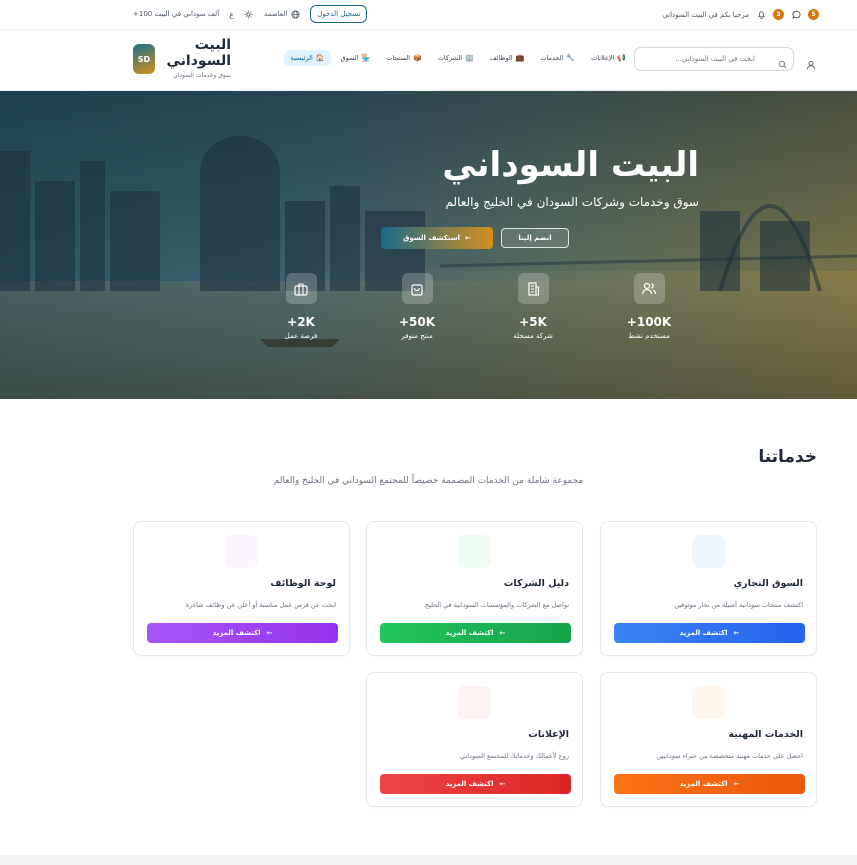 This screenshot has height=865, width=857. I want to click on megaphone-icon: 📢, so click(621, 58).